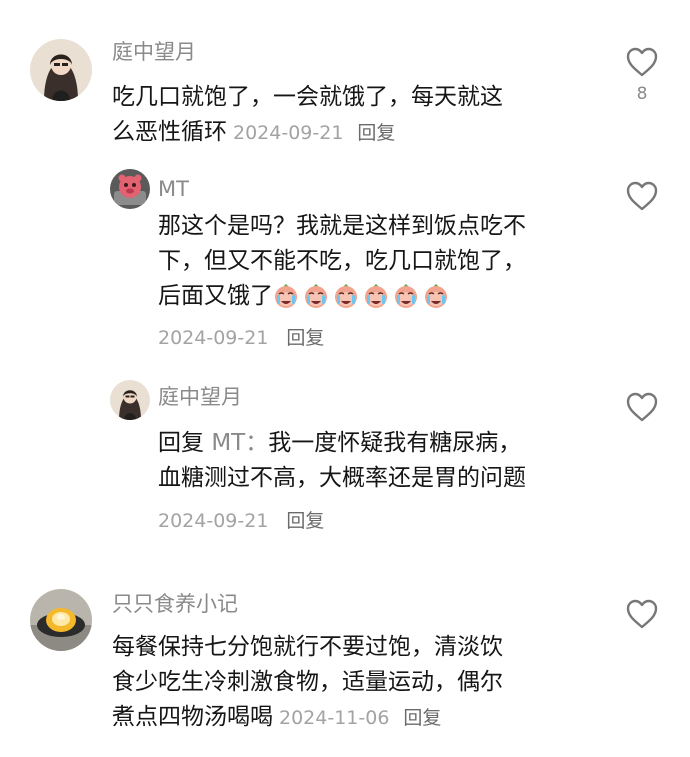 This screenshot has width=690, height=757. I want to click on comment-text-line: 煮点四物汤喝喝, so click(192, 717).